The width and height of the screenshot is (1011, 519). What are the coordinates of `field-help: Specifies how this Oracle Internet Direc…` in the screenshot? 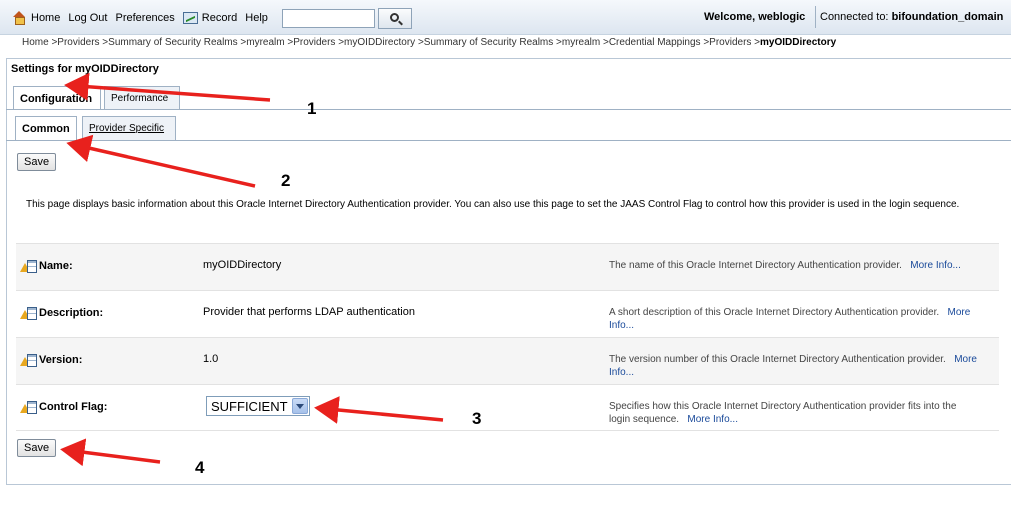 It's located at (794, 413).